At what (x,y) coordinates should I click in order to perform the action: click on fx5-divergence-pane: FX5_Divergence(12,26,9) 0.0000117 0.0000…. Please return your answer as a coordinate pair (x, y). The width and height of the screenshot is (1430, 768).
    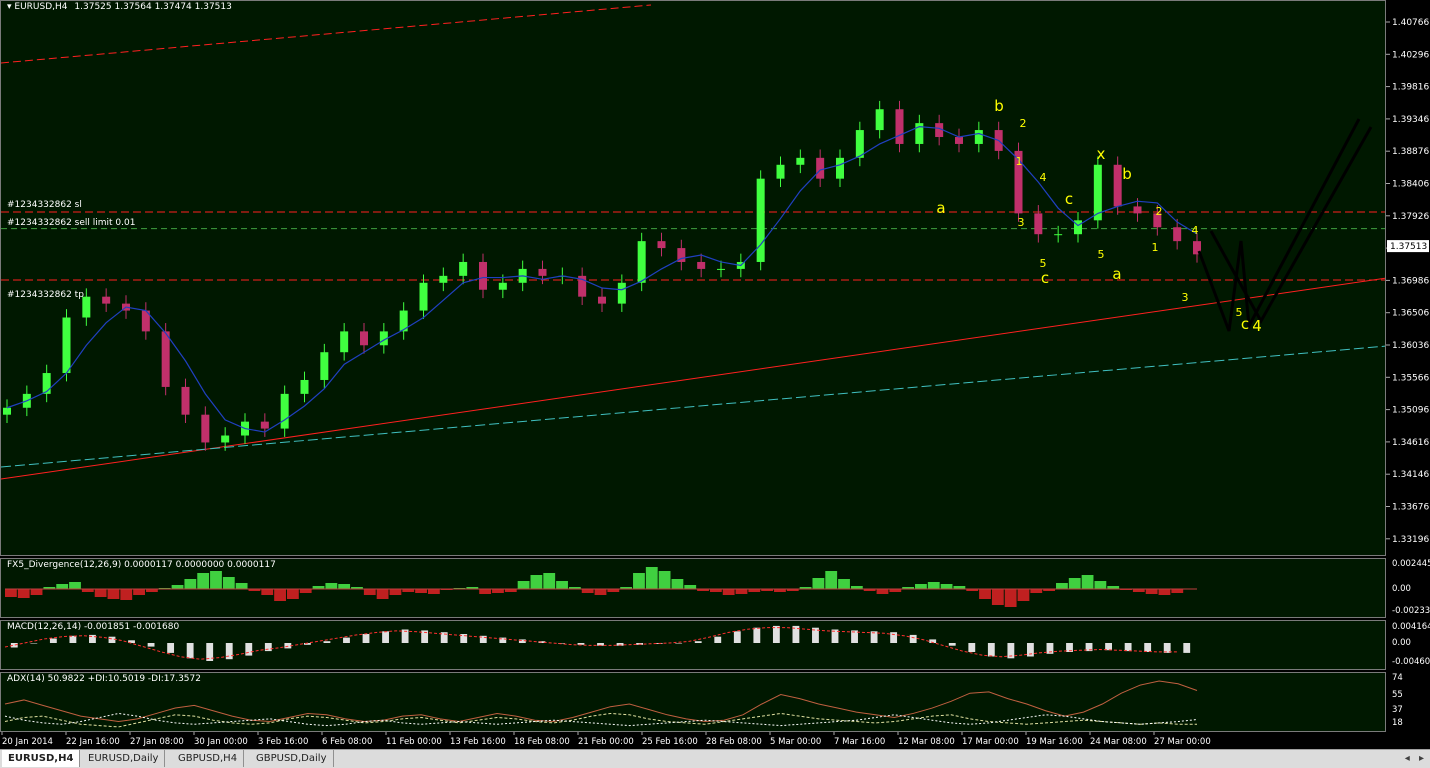
    Looking at the image, I should click on (693, 588).